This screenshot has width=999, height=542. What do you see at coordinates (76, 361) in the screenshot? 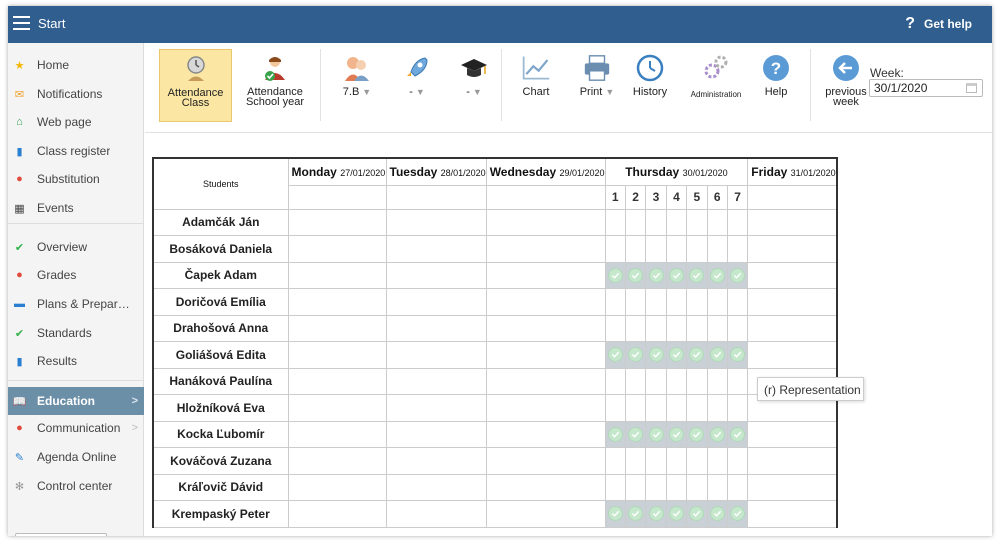
I see `sidebar-item-results: ▮ Results` at bounding box center [76, 361].